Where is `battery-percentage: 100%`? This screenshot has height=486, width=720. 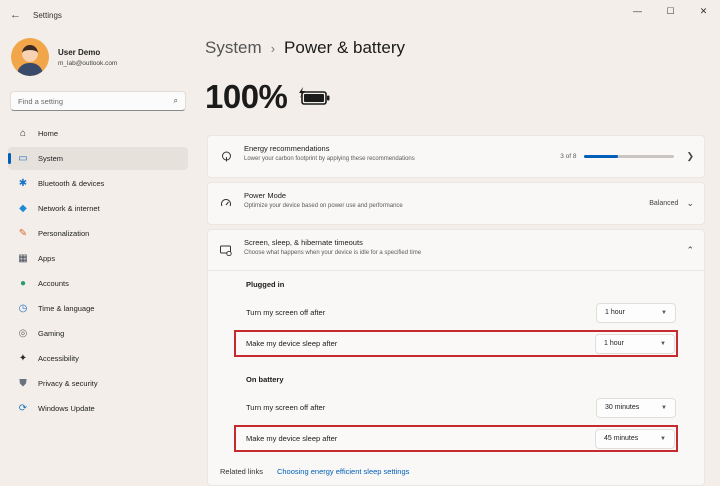 battery-percentage: 100% is located at coordinates (246, 96).